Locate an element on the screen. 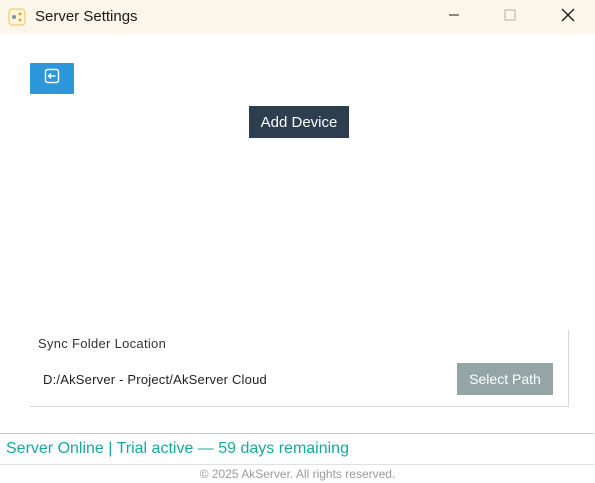  select-path-button: Select Path is located at coordinates (505, 379).